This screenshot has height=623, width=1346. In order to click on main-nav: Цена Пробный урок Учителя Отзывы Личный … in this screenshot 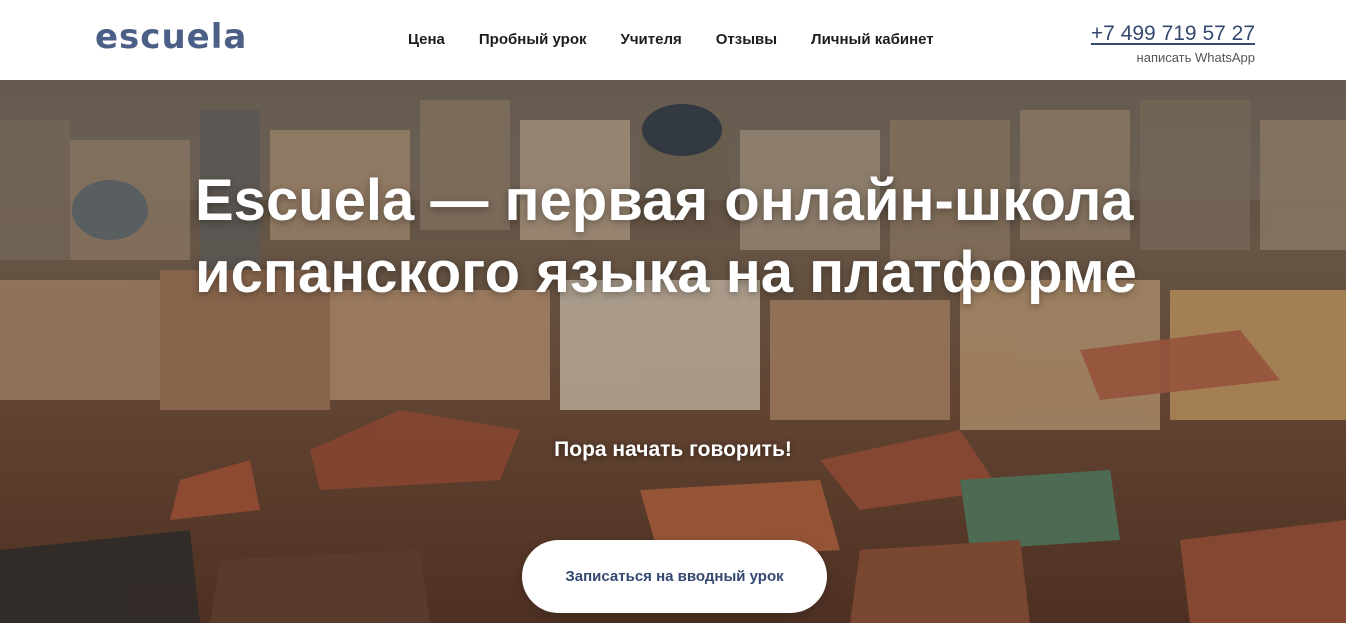, I will do `click(671, 40)`.